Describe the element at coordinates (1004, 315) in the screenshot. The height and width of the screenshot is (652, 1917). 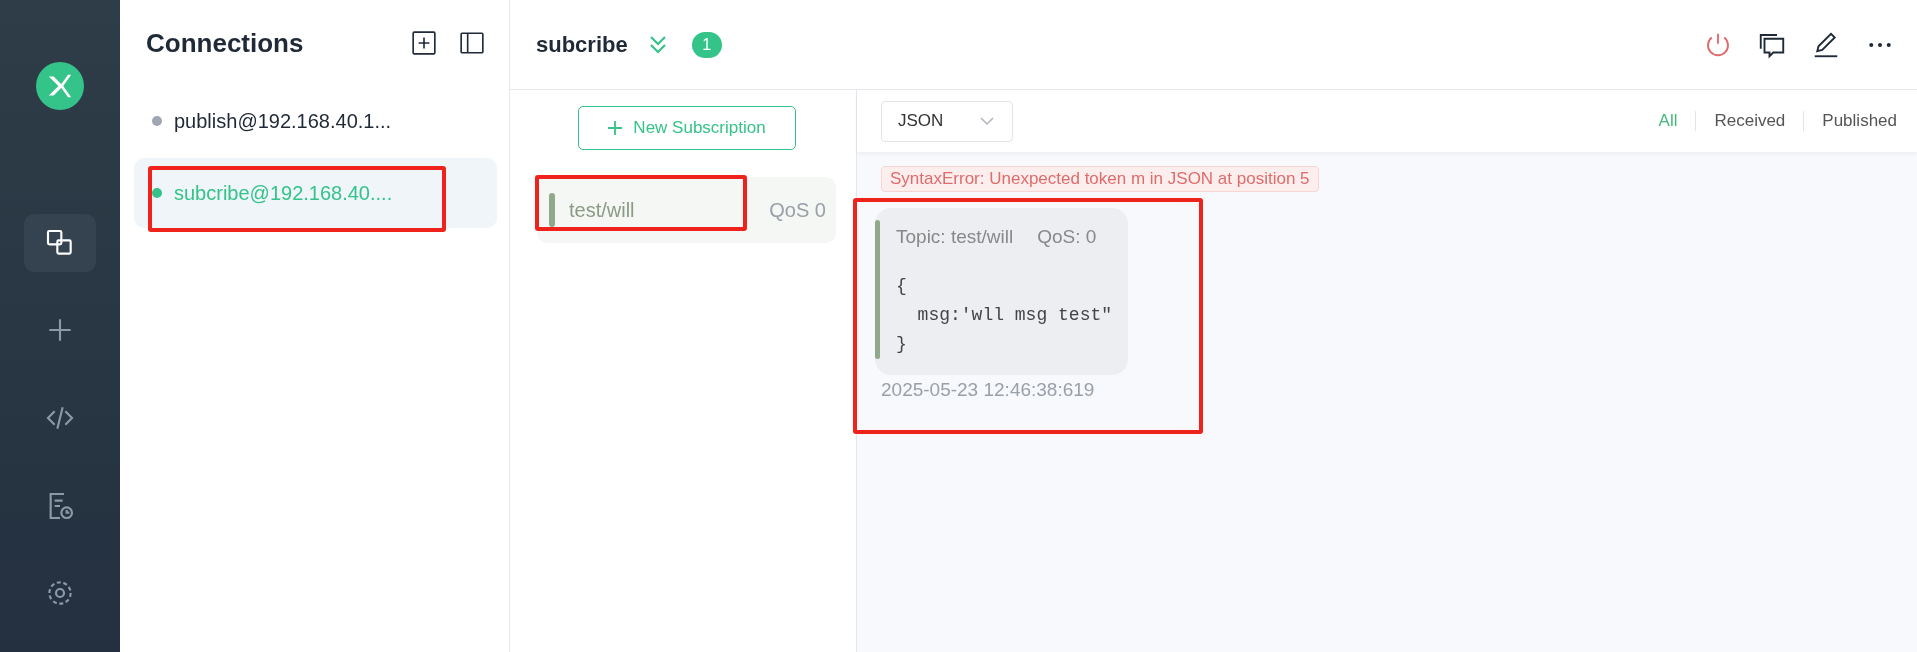
I see `payload-text: { msg:'wll msg test" }` at that location.